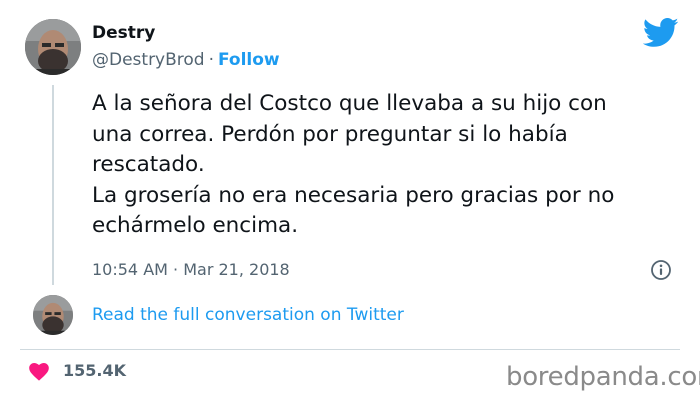 The height and width of the screenshot is (400, 700). What do you see at coordinates (660, 33) in the screenshot?
I see `twitter-bird-icon` at bounding box center [660, 33].